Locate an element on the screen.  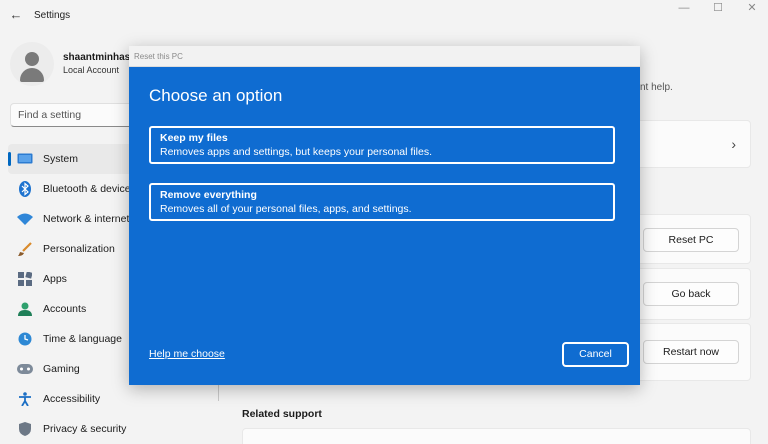
sidebar-item-time-language: Time & language is located at coordinates (72, 339).